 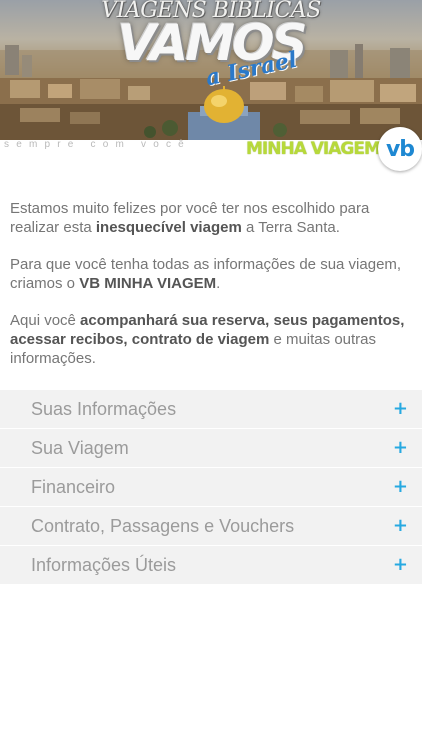 I want to click on accordion-item-label: Suas Informações, so click(x=104, y=408).